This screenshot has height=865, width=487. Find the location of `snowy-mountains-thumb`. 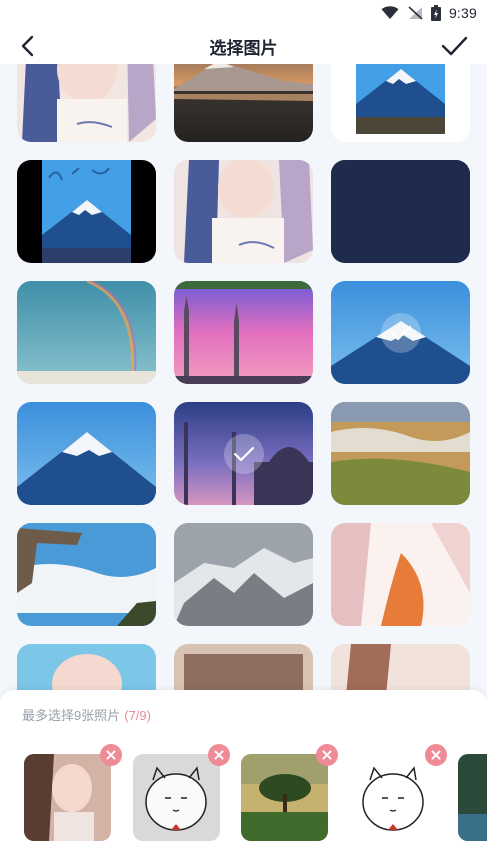

snowy-mountains-thumb is located at coordinates (243, 574).